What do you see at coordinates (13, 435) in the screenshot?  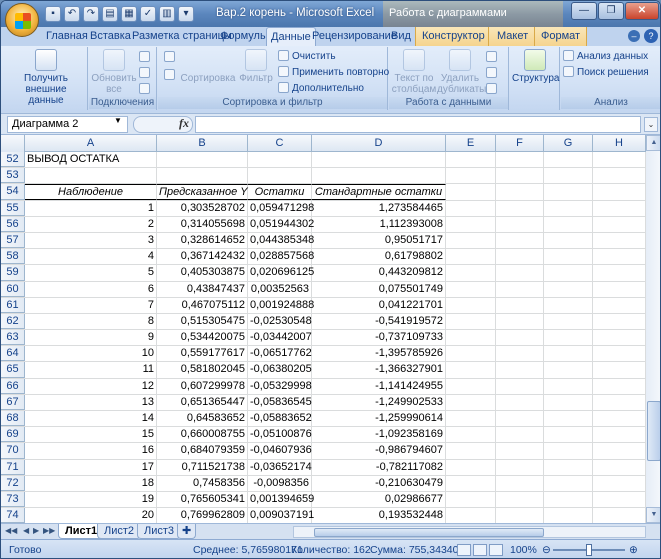 I see `row-header: 69` at bounding box center [13, 435].